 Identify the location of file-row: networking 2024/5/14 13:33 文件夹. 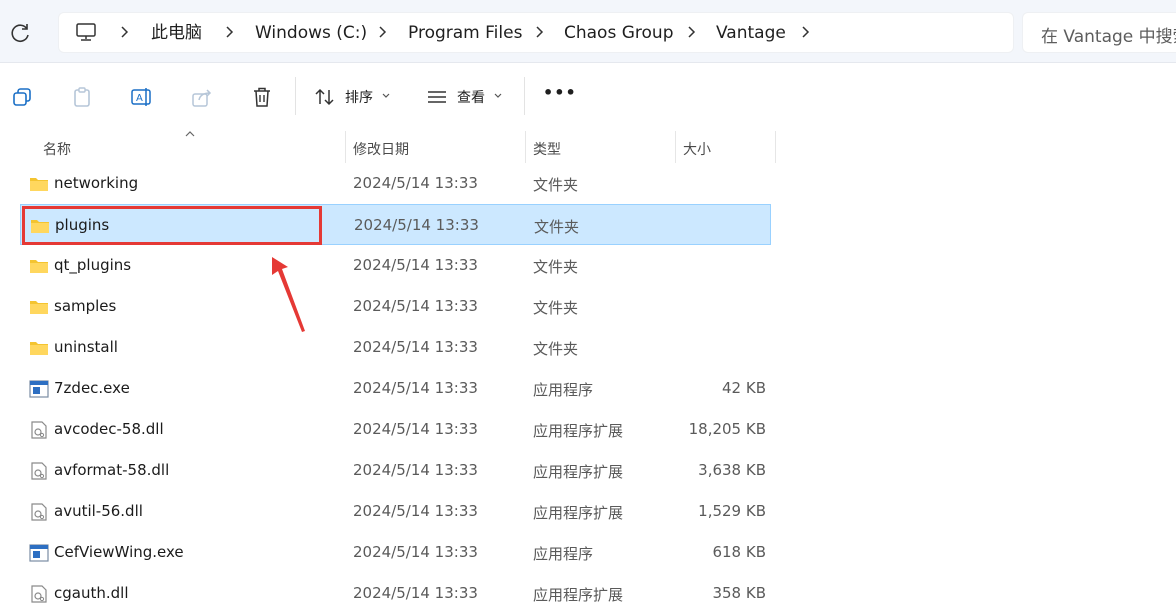
(395, 183).